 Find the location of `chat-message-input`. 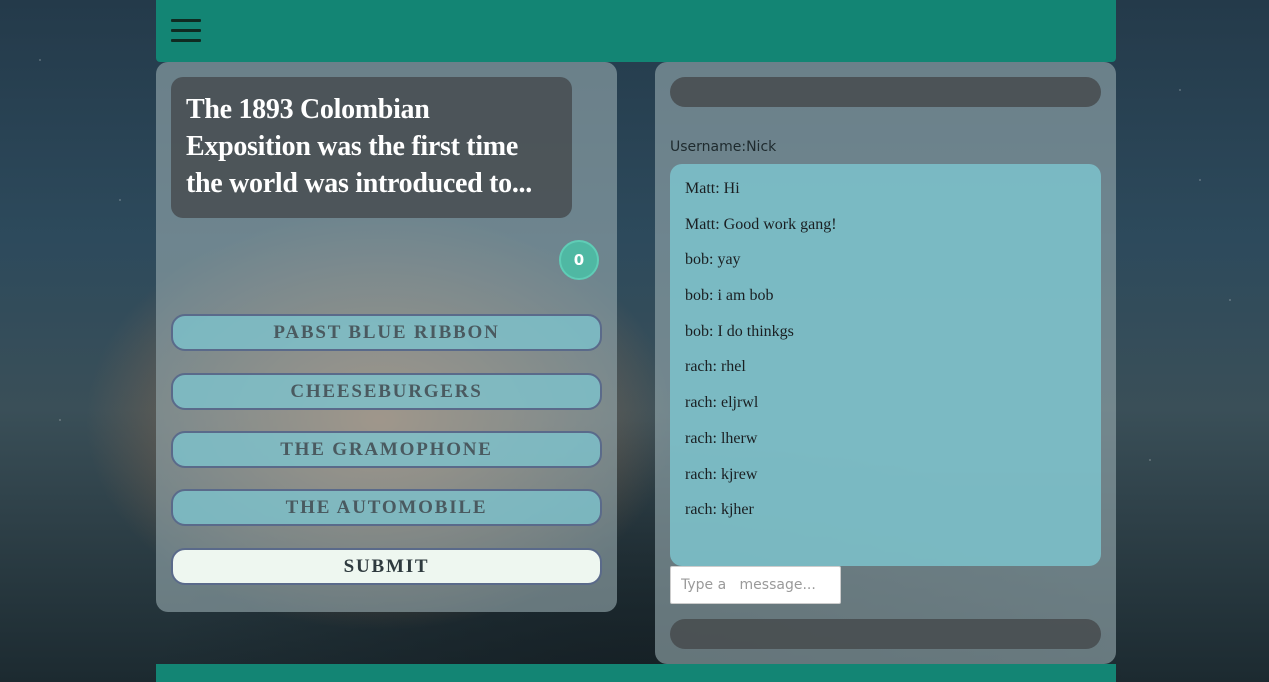

chat-message-input is located at coordinates (755, 585).